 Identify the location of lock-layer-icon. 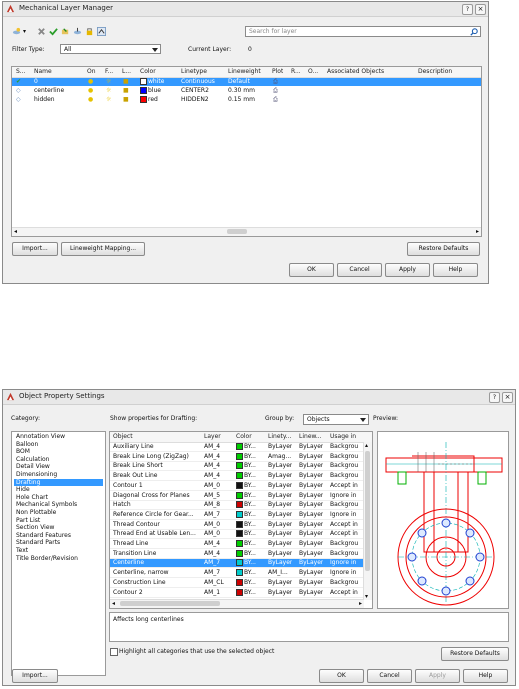
(89, 31).